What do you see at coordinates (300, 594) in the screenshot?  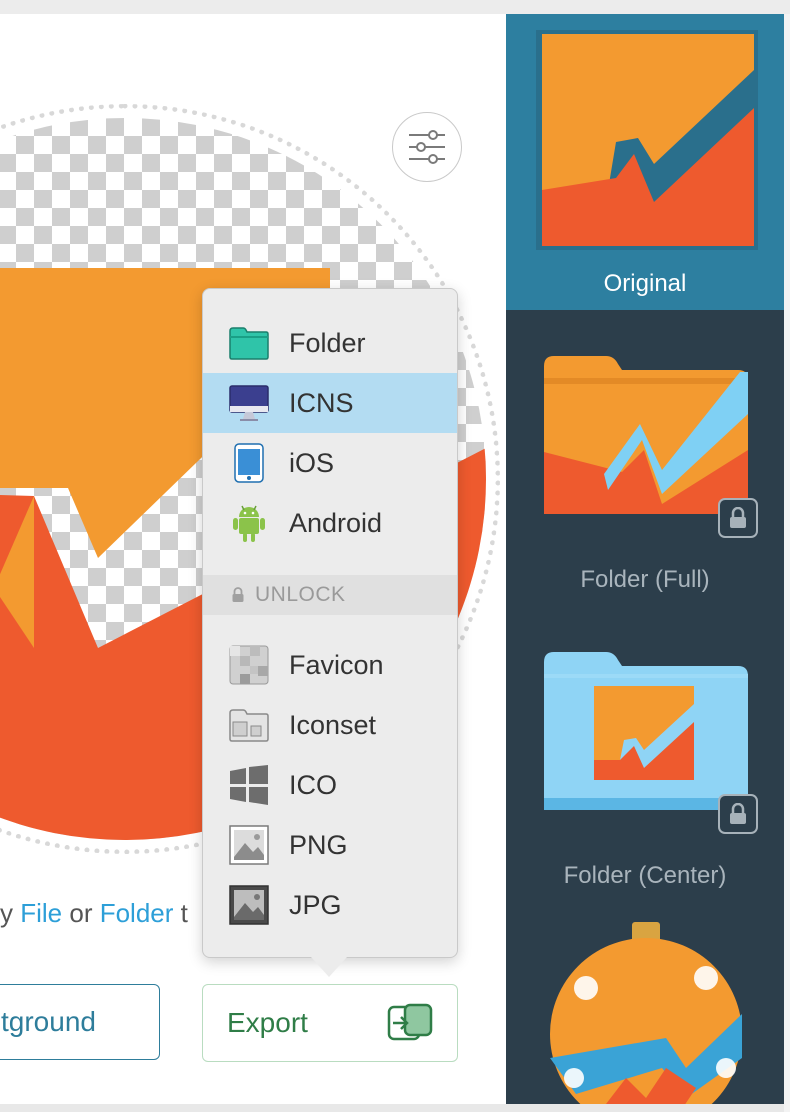 I see `unlock-section-label: UNLOCK` at bounding box center [300, 594].